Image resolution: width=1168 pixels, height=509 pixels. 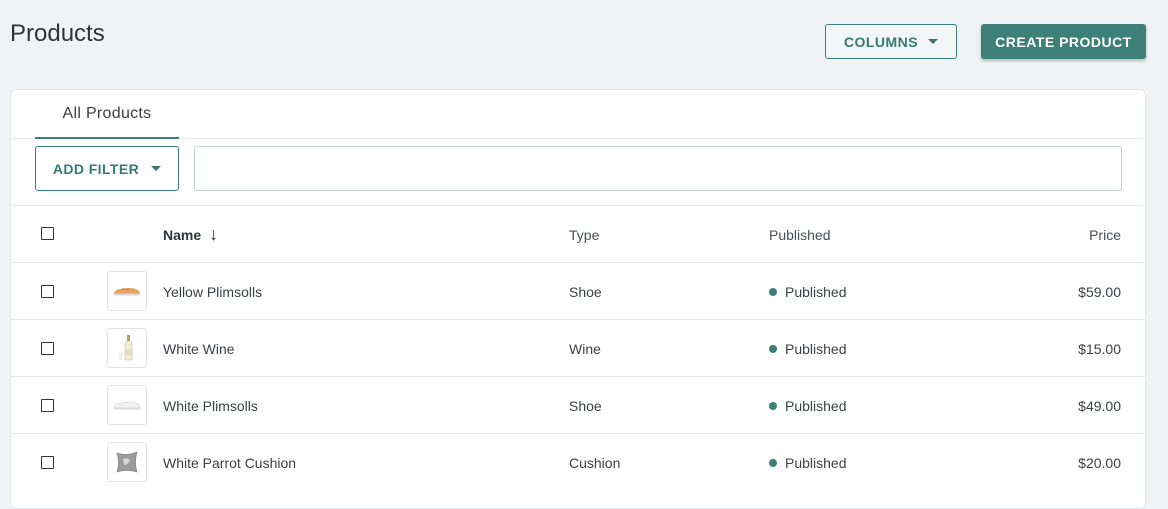 I want to click on product-price: $49.00, so click(x=1099, y=405).